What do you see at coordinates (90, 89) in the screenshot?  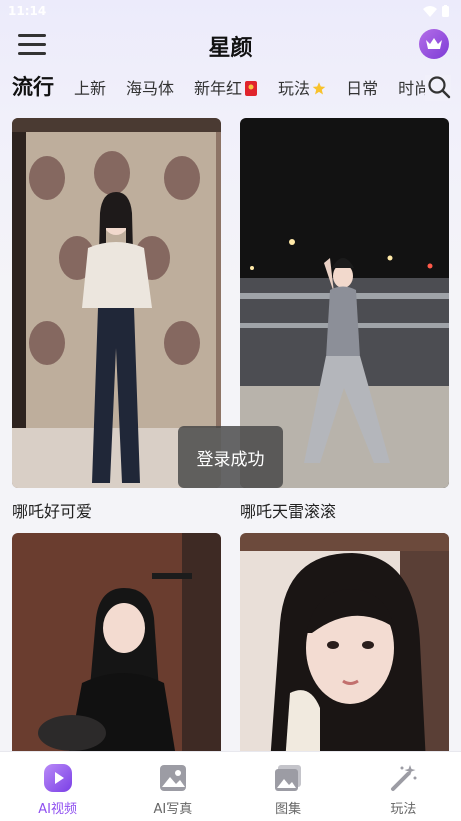 I see `tab-new: 上新` at bounding box center [90, 89].